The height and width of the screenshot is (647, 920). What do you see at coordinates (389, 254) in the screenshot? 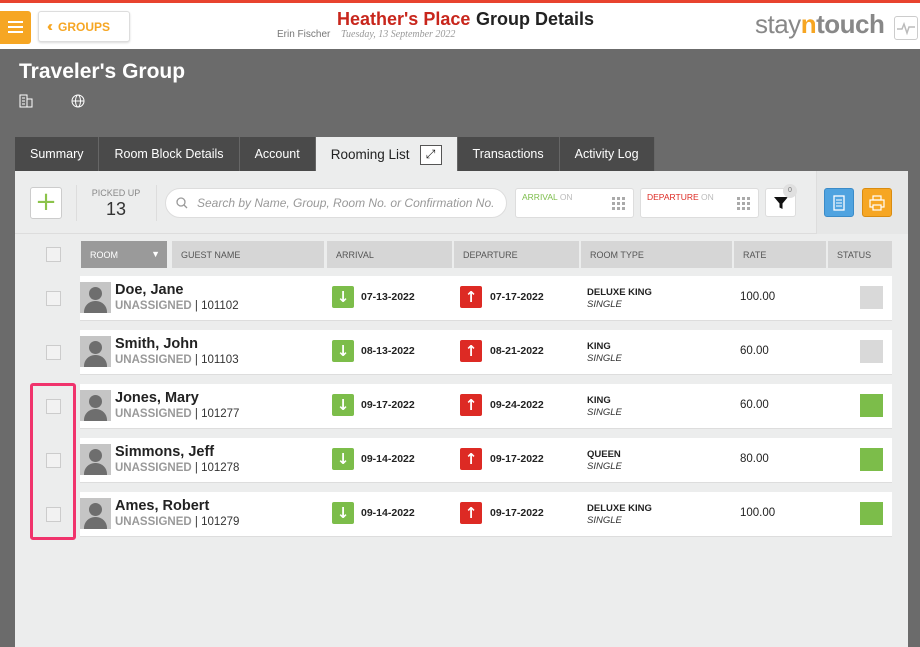
I see `column-header-arrival: ARRIVAL` at bounding box center [389, 254].